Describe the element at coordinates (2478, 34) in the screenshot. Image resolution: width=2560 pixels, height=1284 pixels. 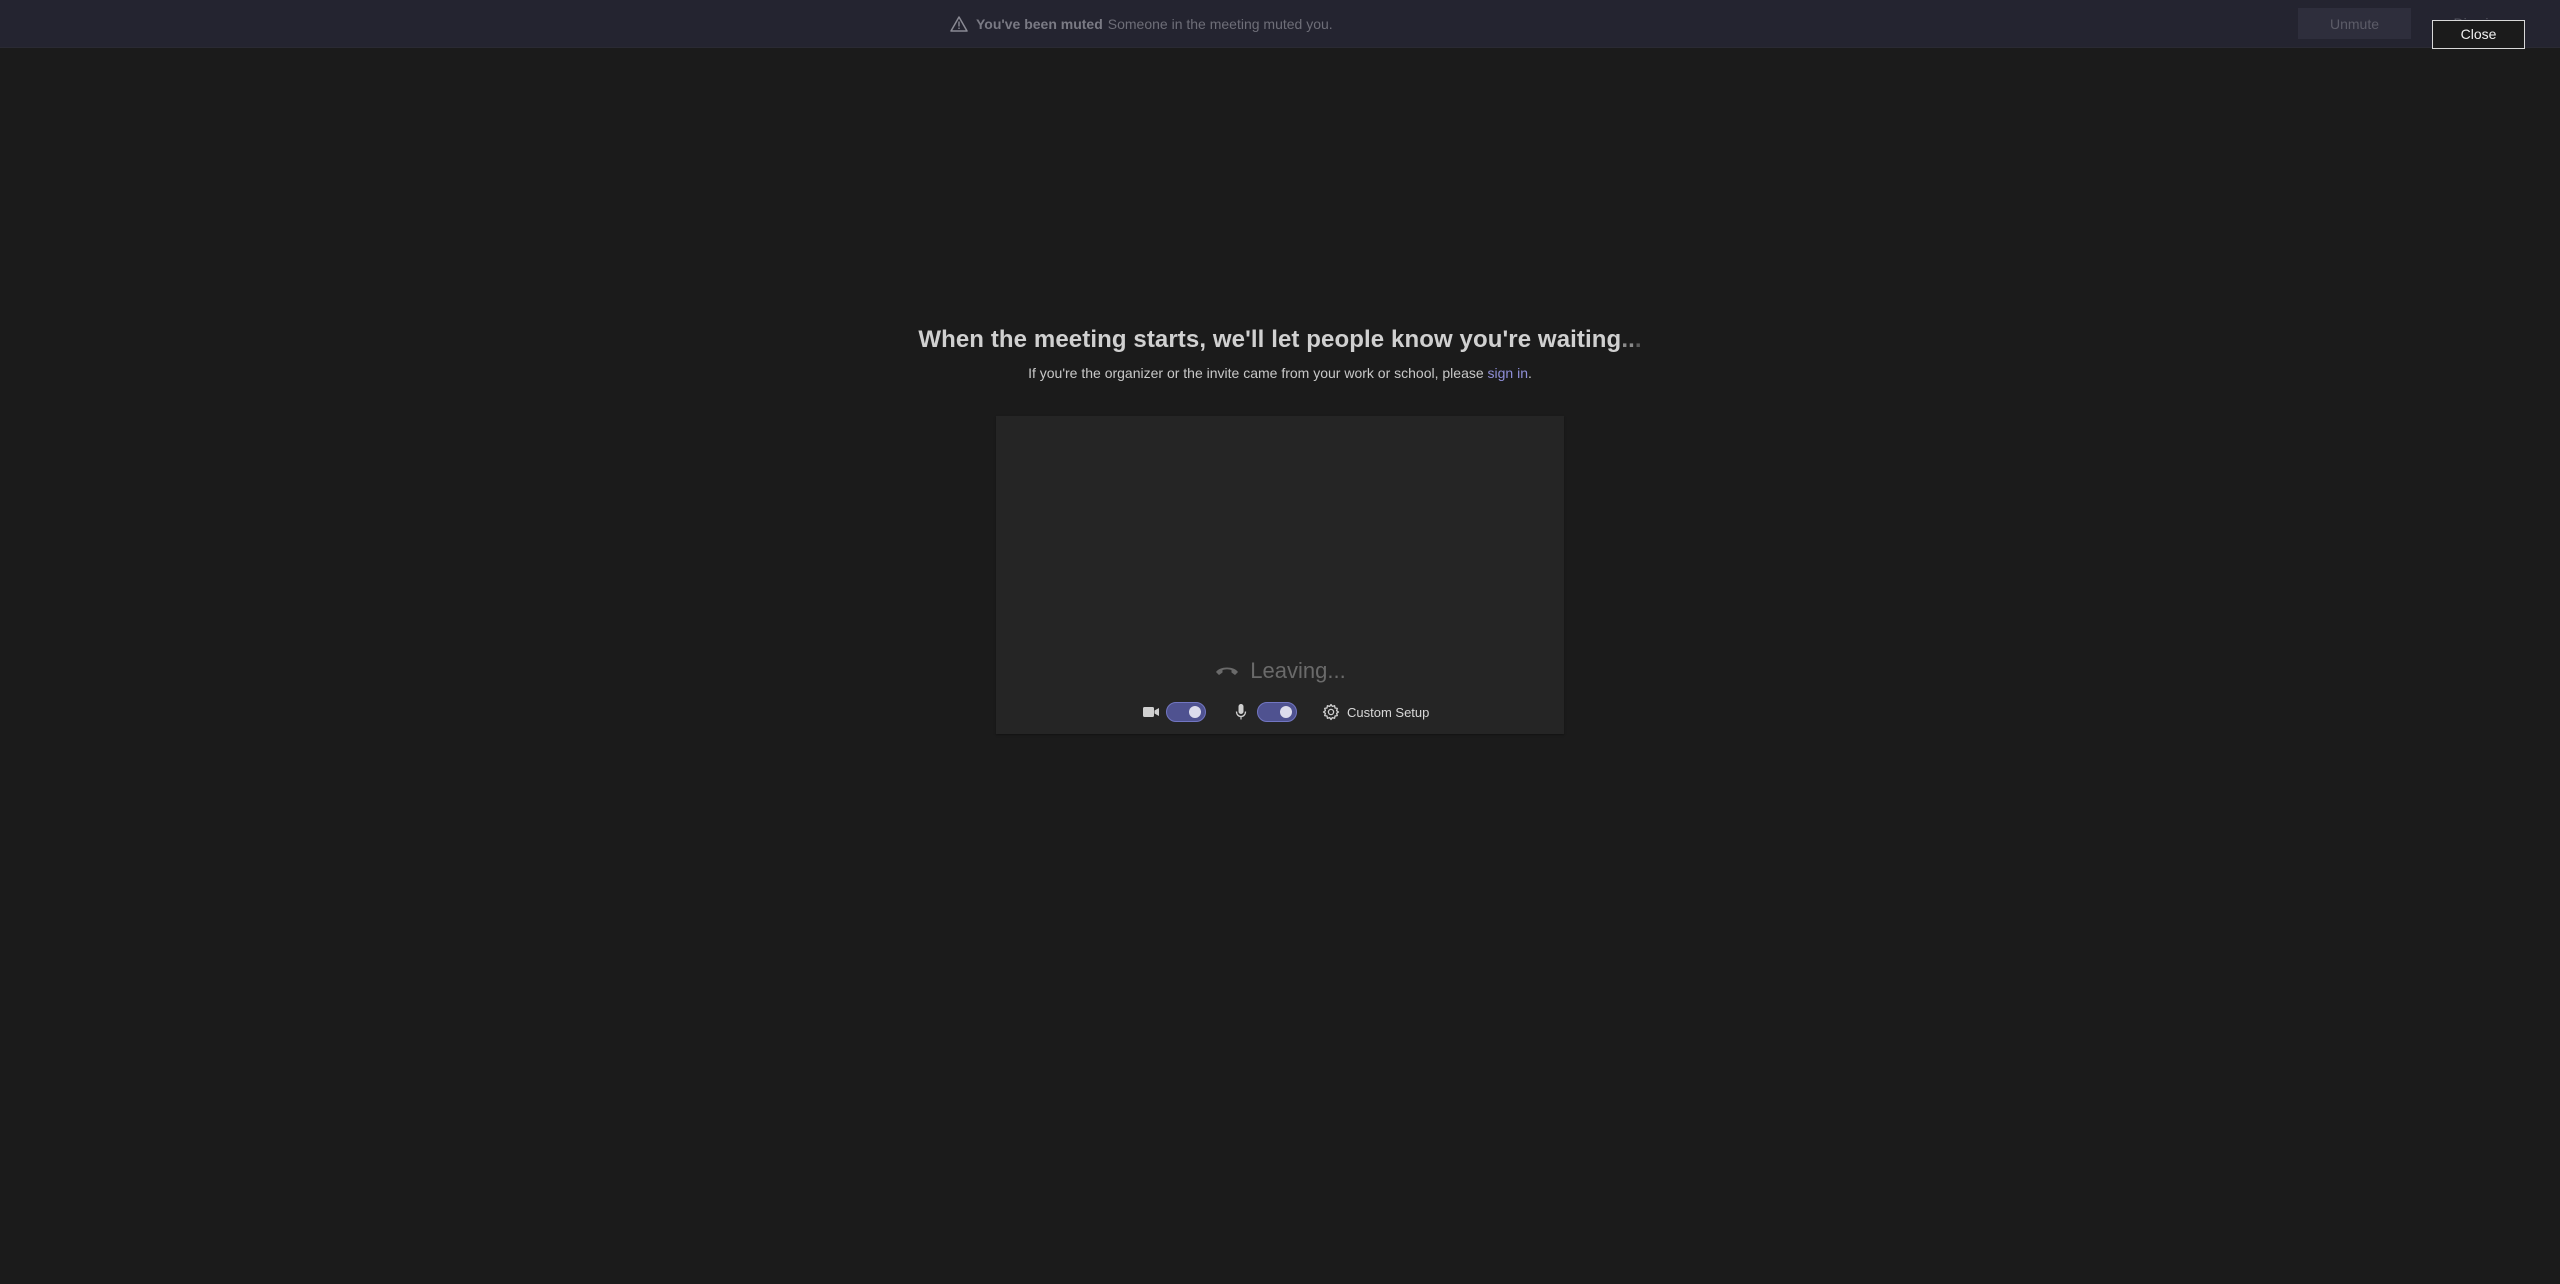
I see `close-button: Close` at that location.